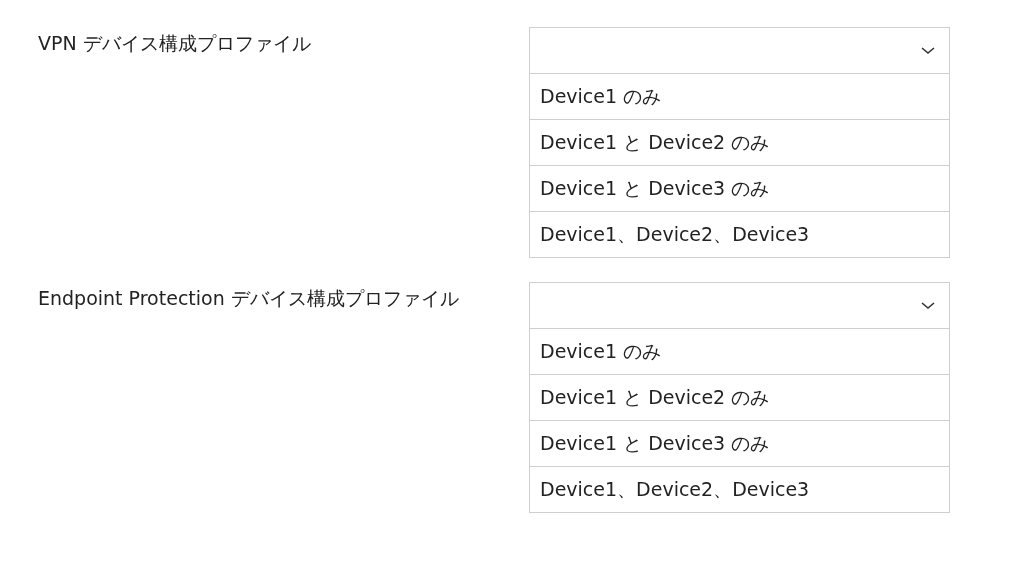  I want to click on question-label: VPN デバイス構成プロファイル, so click(174, 43).